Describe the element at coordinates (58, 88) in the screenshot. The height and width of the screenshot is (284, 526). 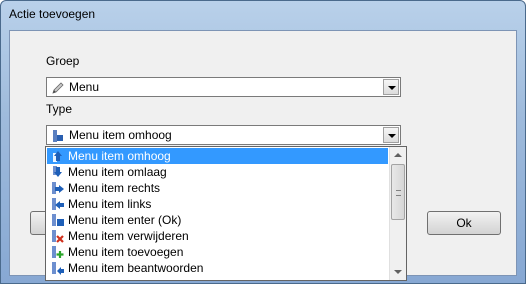
I see `pencil-icon` at that location.